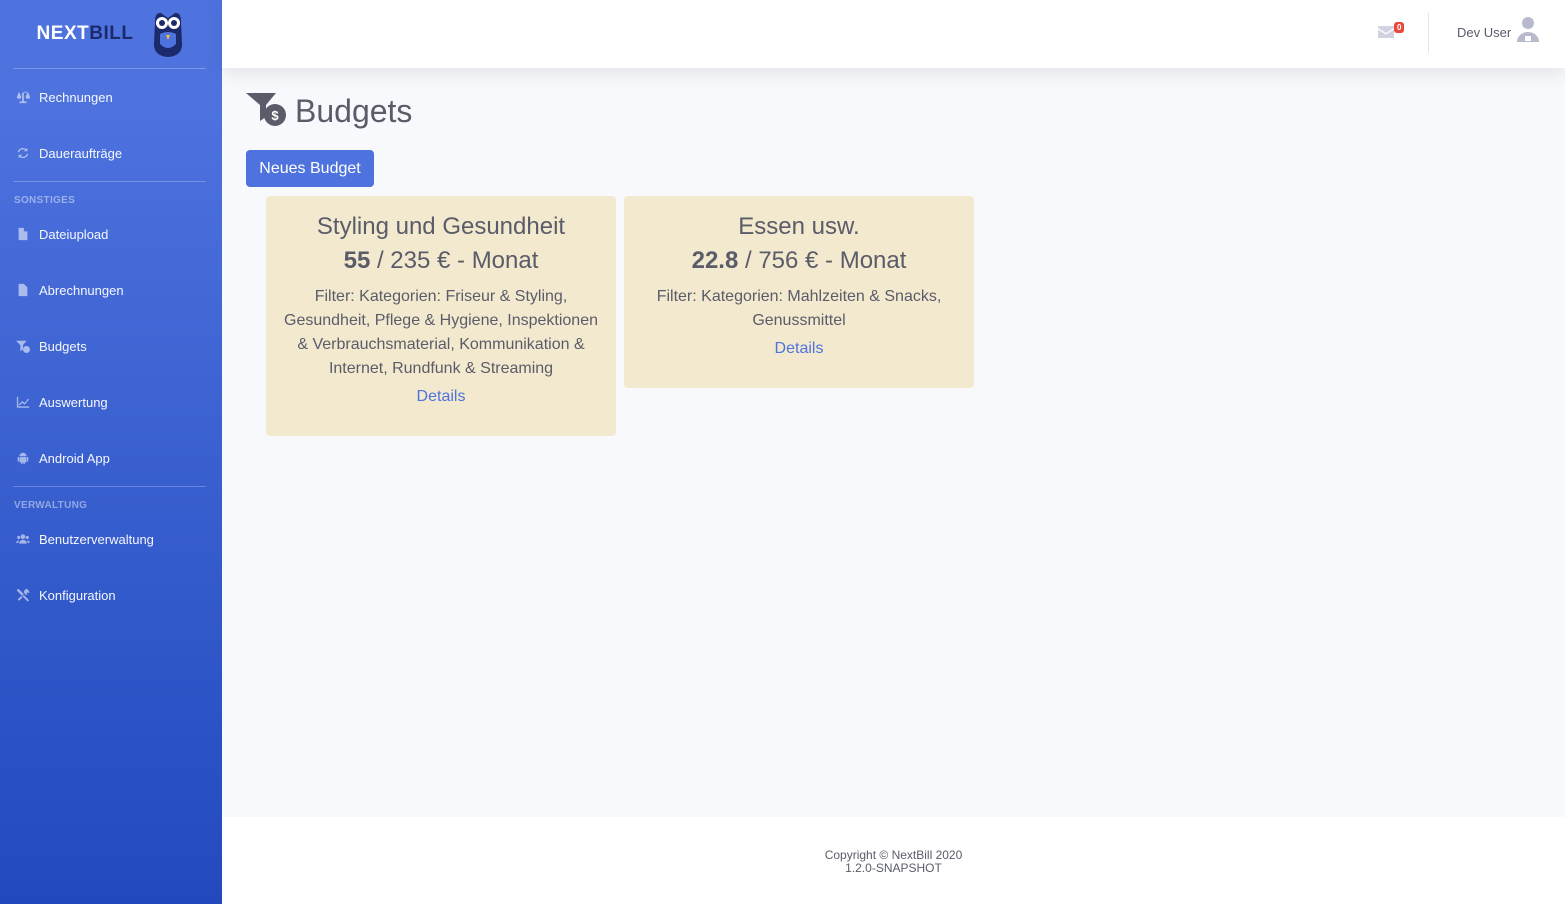 This screenshot has width=1565, height=904. I want to click on sidebar-item-budgets: Budgets, so click(111, 346).